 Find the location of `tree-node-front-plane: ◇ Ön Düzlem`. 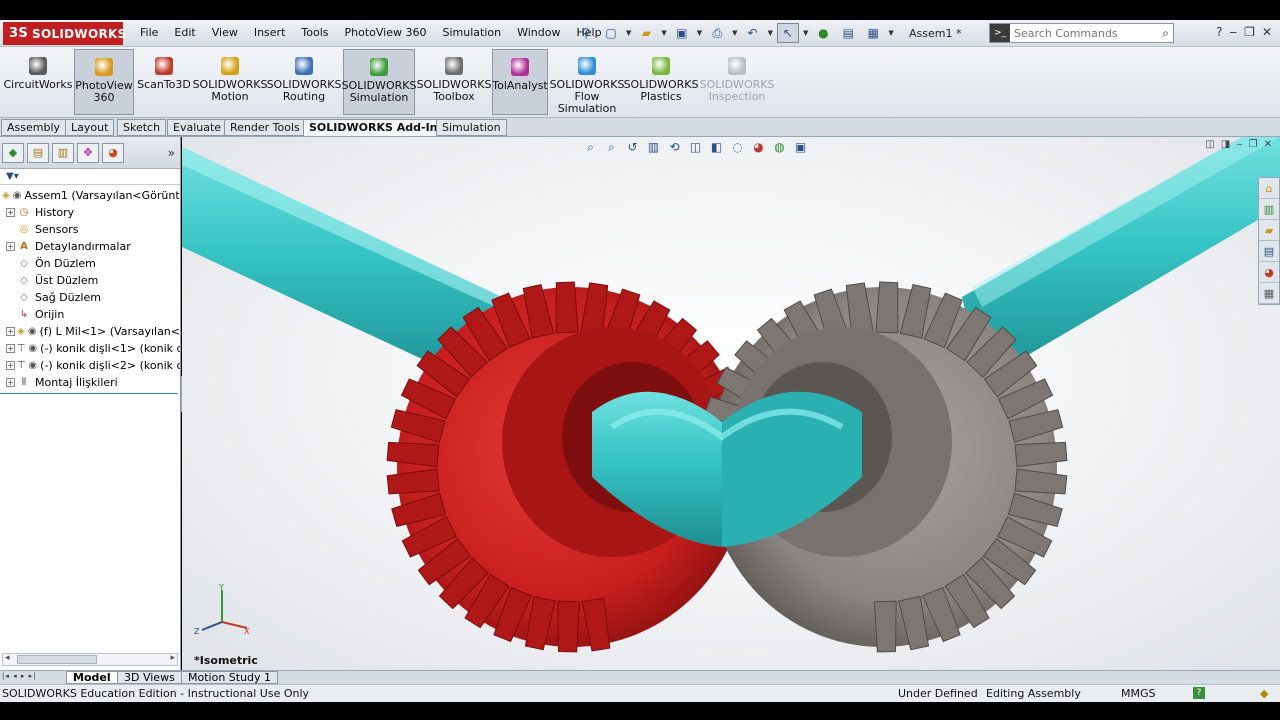

tree-node-front-plane: ◇ Ön Düzlem is located at coordinates (90, 263).